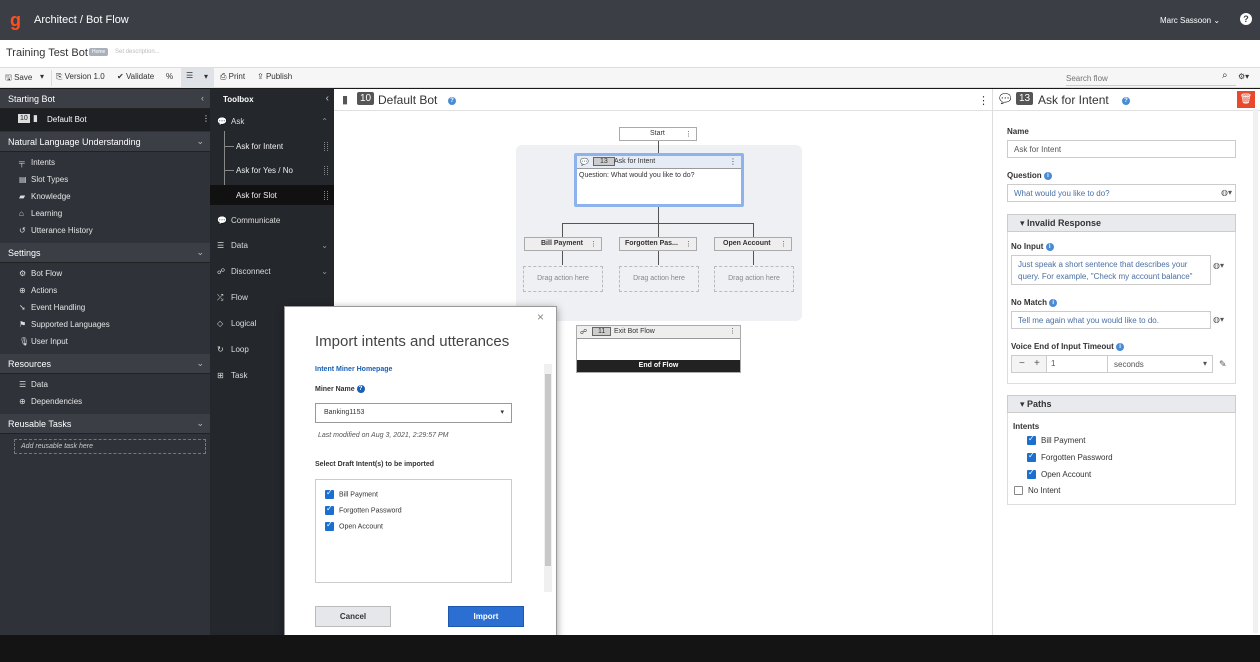  I want to click on pencil-icon: ✎, so click(1223, 364).